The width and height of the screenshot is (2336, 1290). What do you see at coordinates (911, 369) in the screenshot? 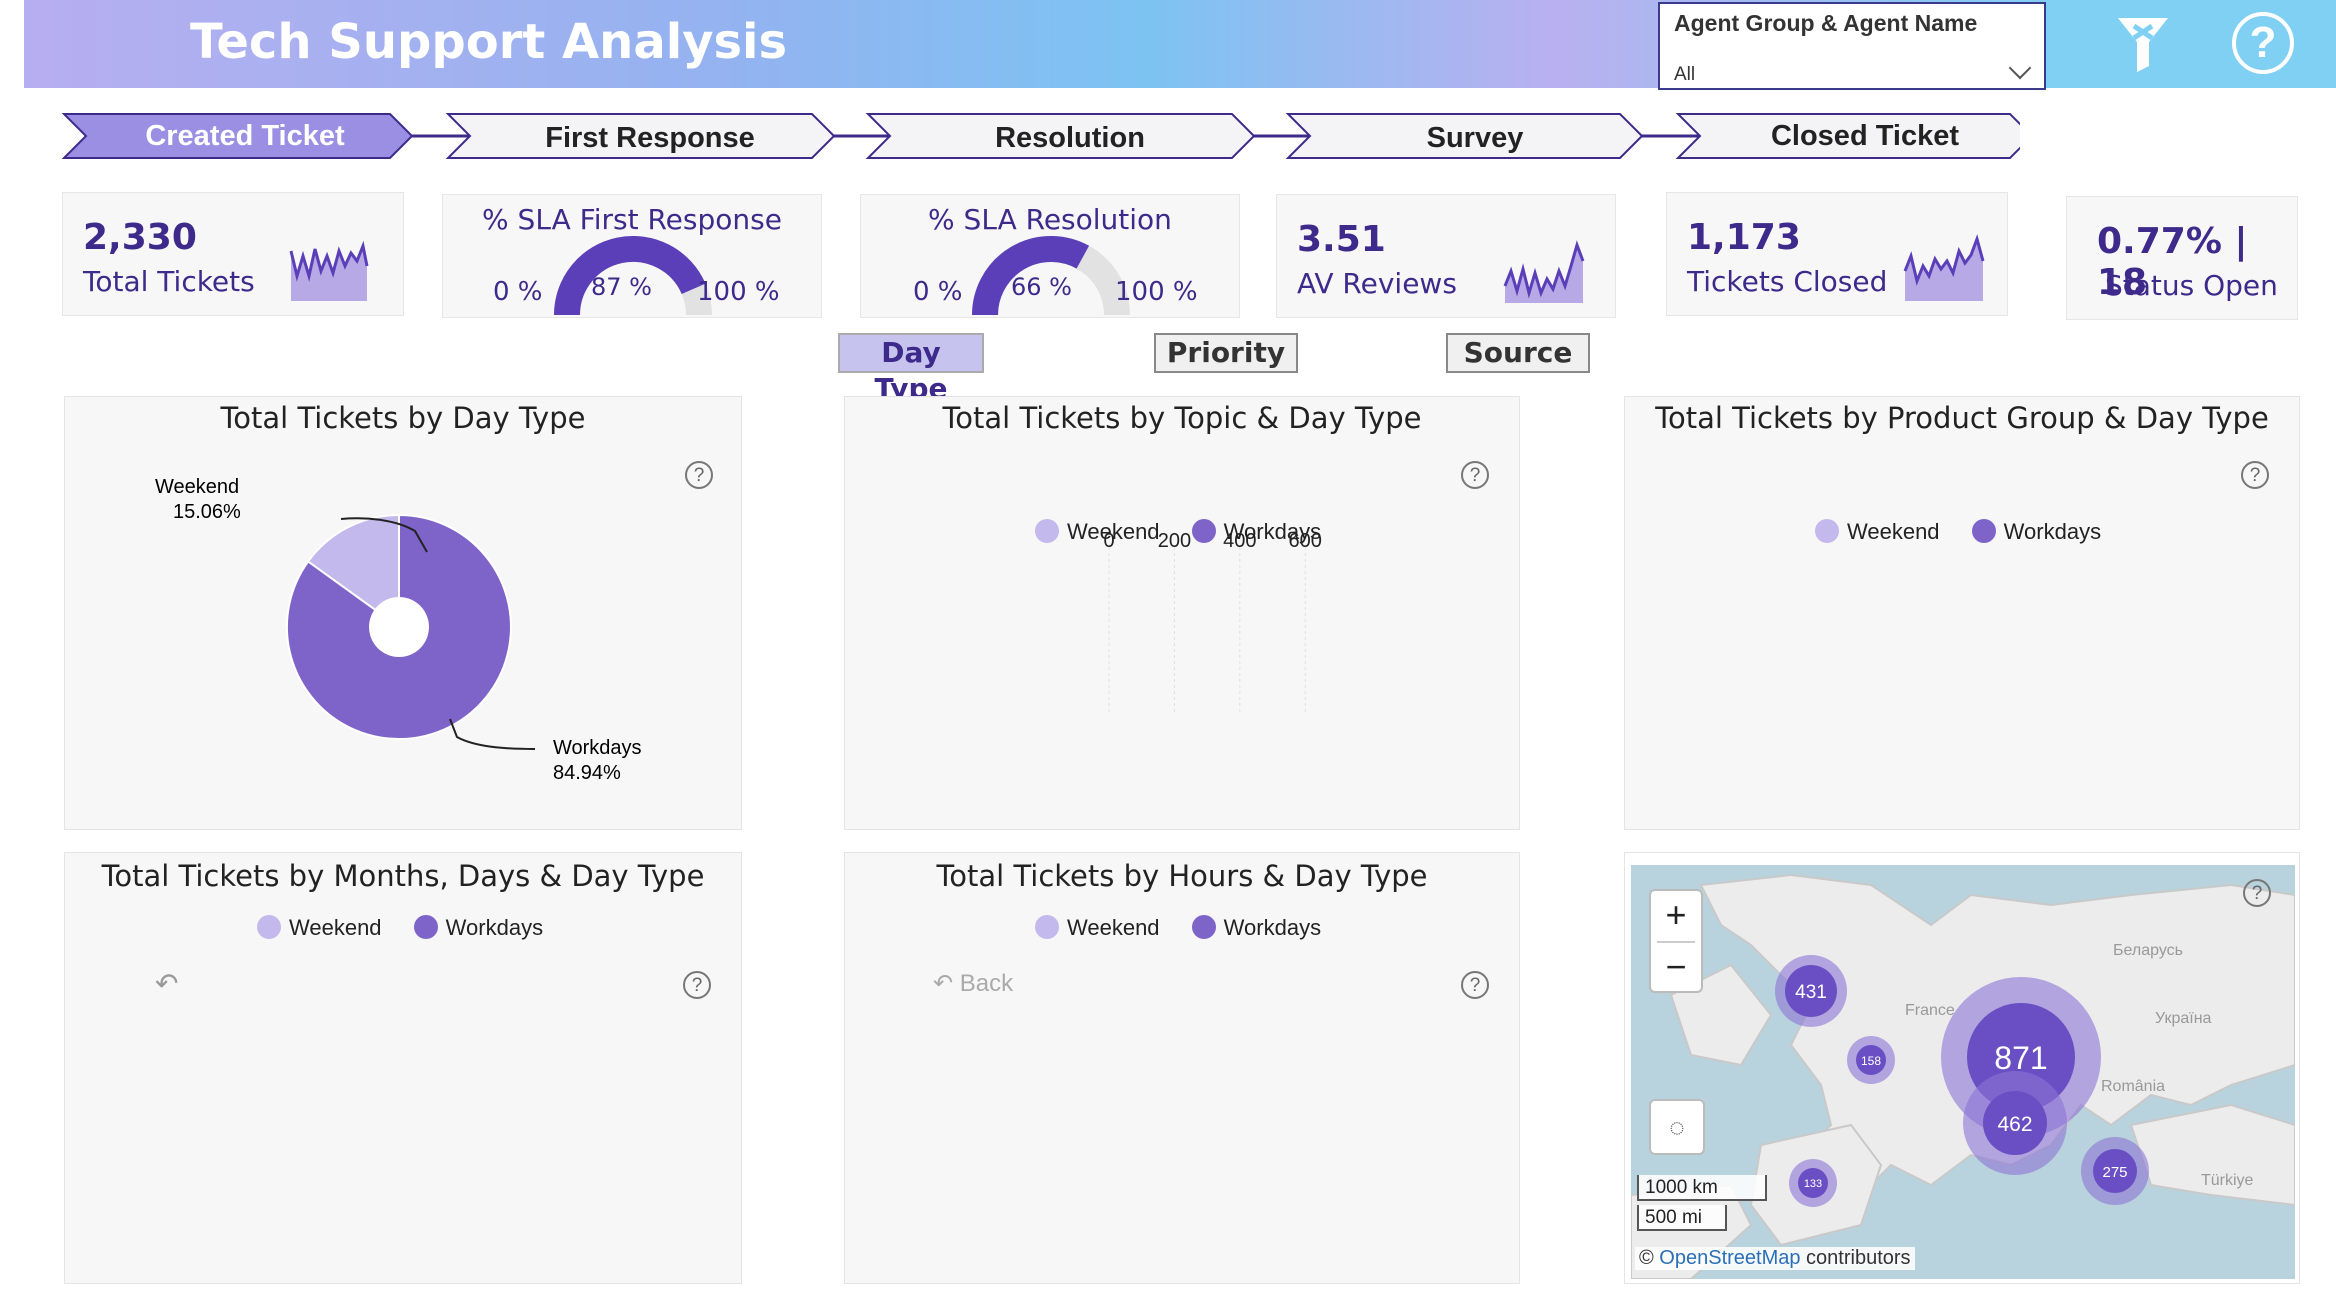
I see `toggle-day-type: Day Type` at bounding box center [911, 369].